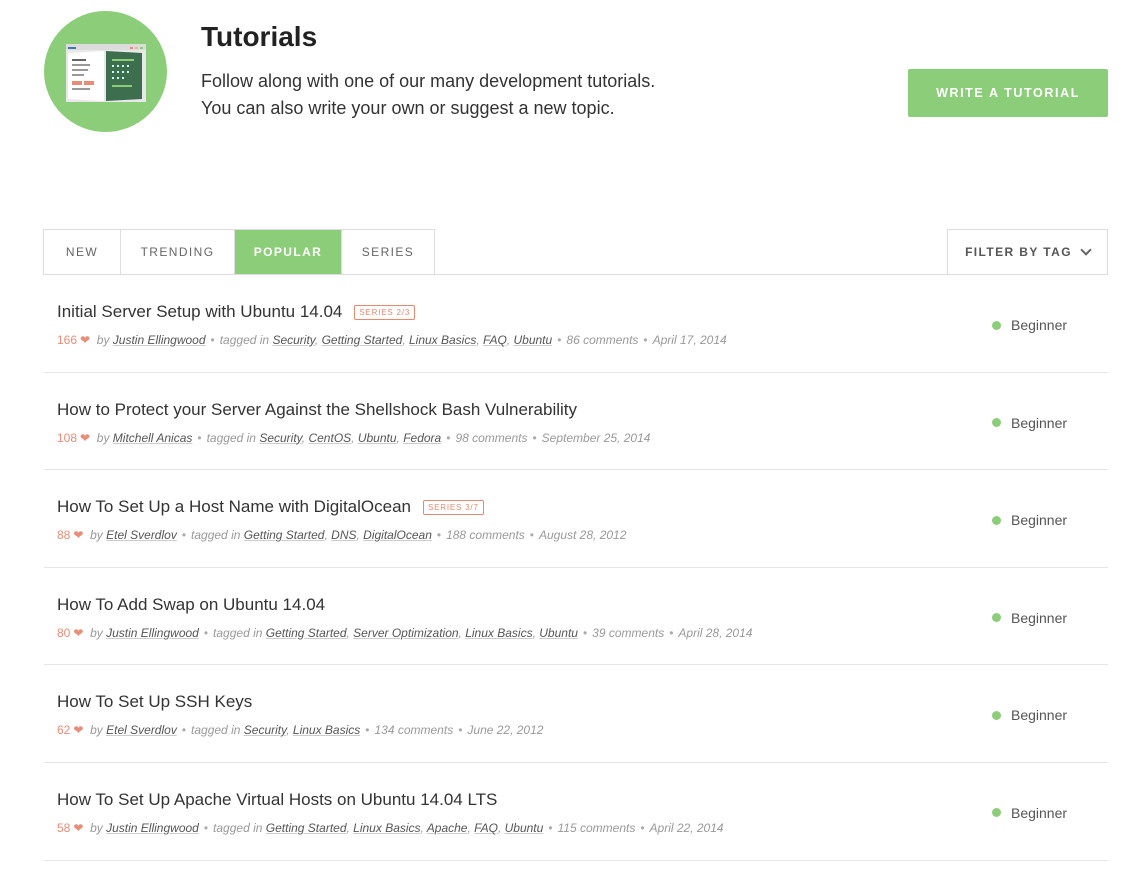  What do you see at coordinates (153, 438) in the screenshot?
I see `author-link: Mitchell Anicas` at bounding box center [153, 438].